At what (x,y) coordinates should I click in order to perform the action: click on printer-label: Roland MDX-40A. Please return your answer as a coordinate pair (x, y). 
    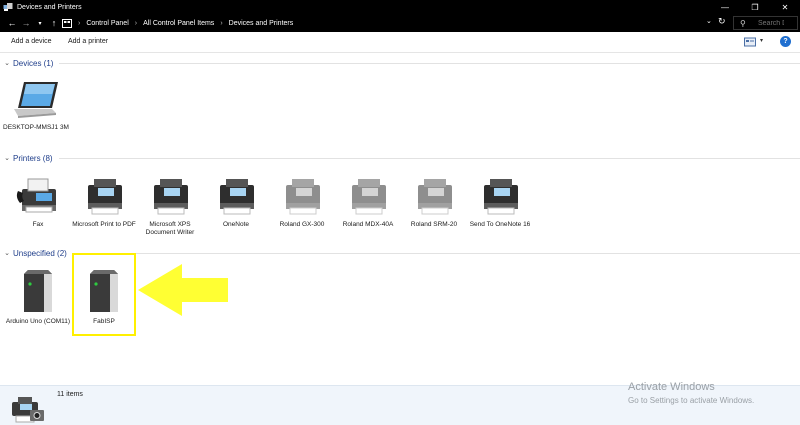
    Looking at the image, I should click on (368, 224).